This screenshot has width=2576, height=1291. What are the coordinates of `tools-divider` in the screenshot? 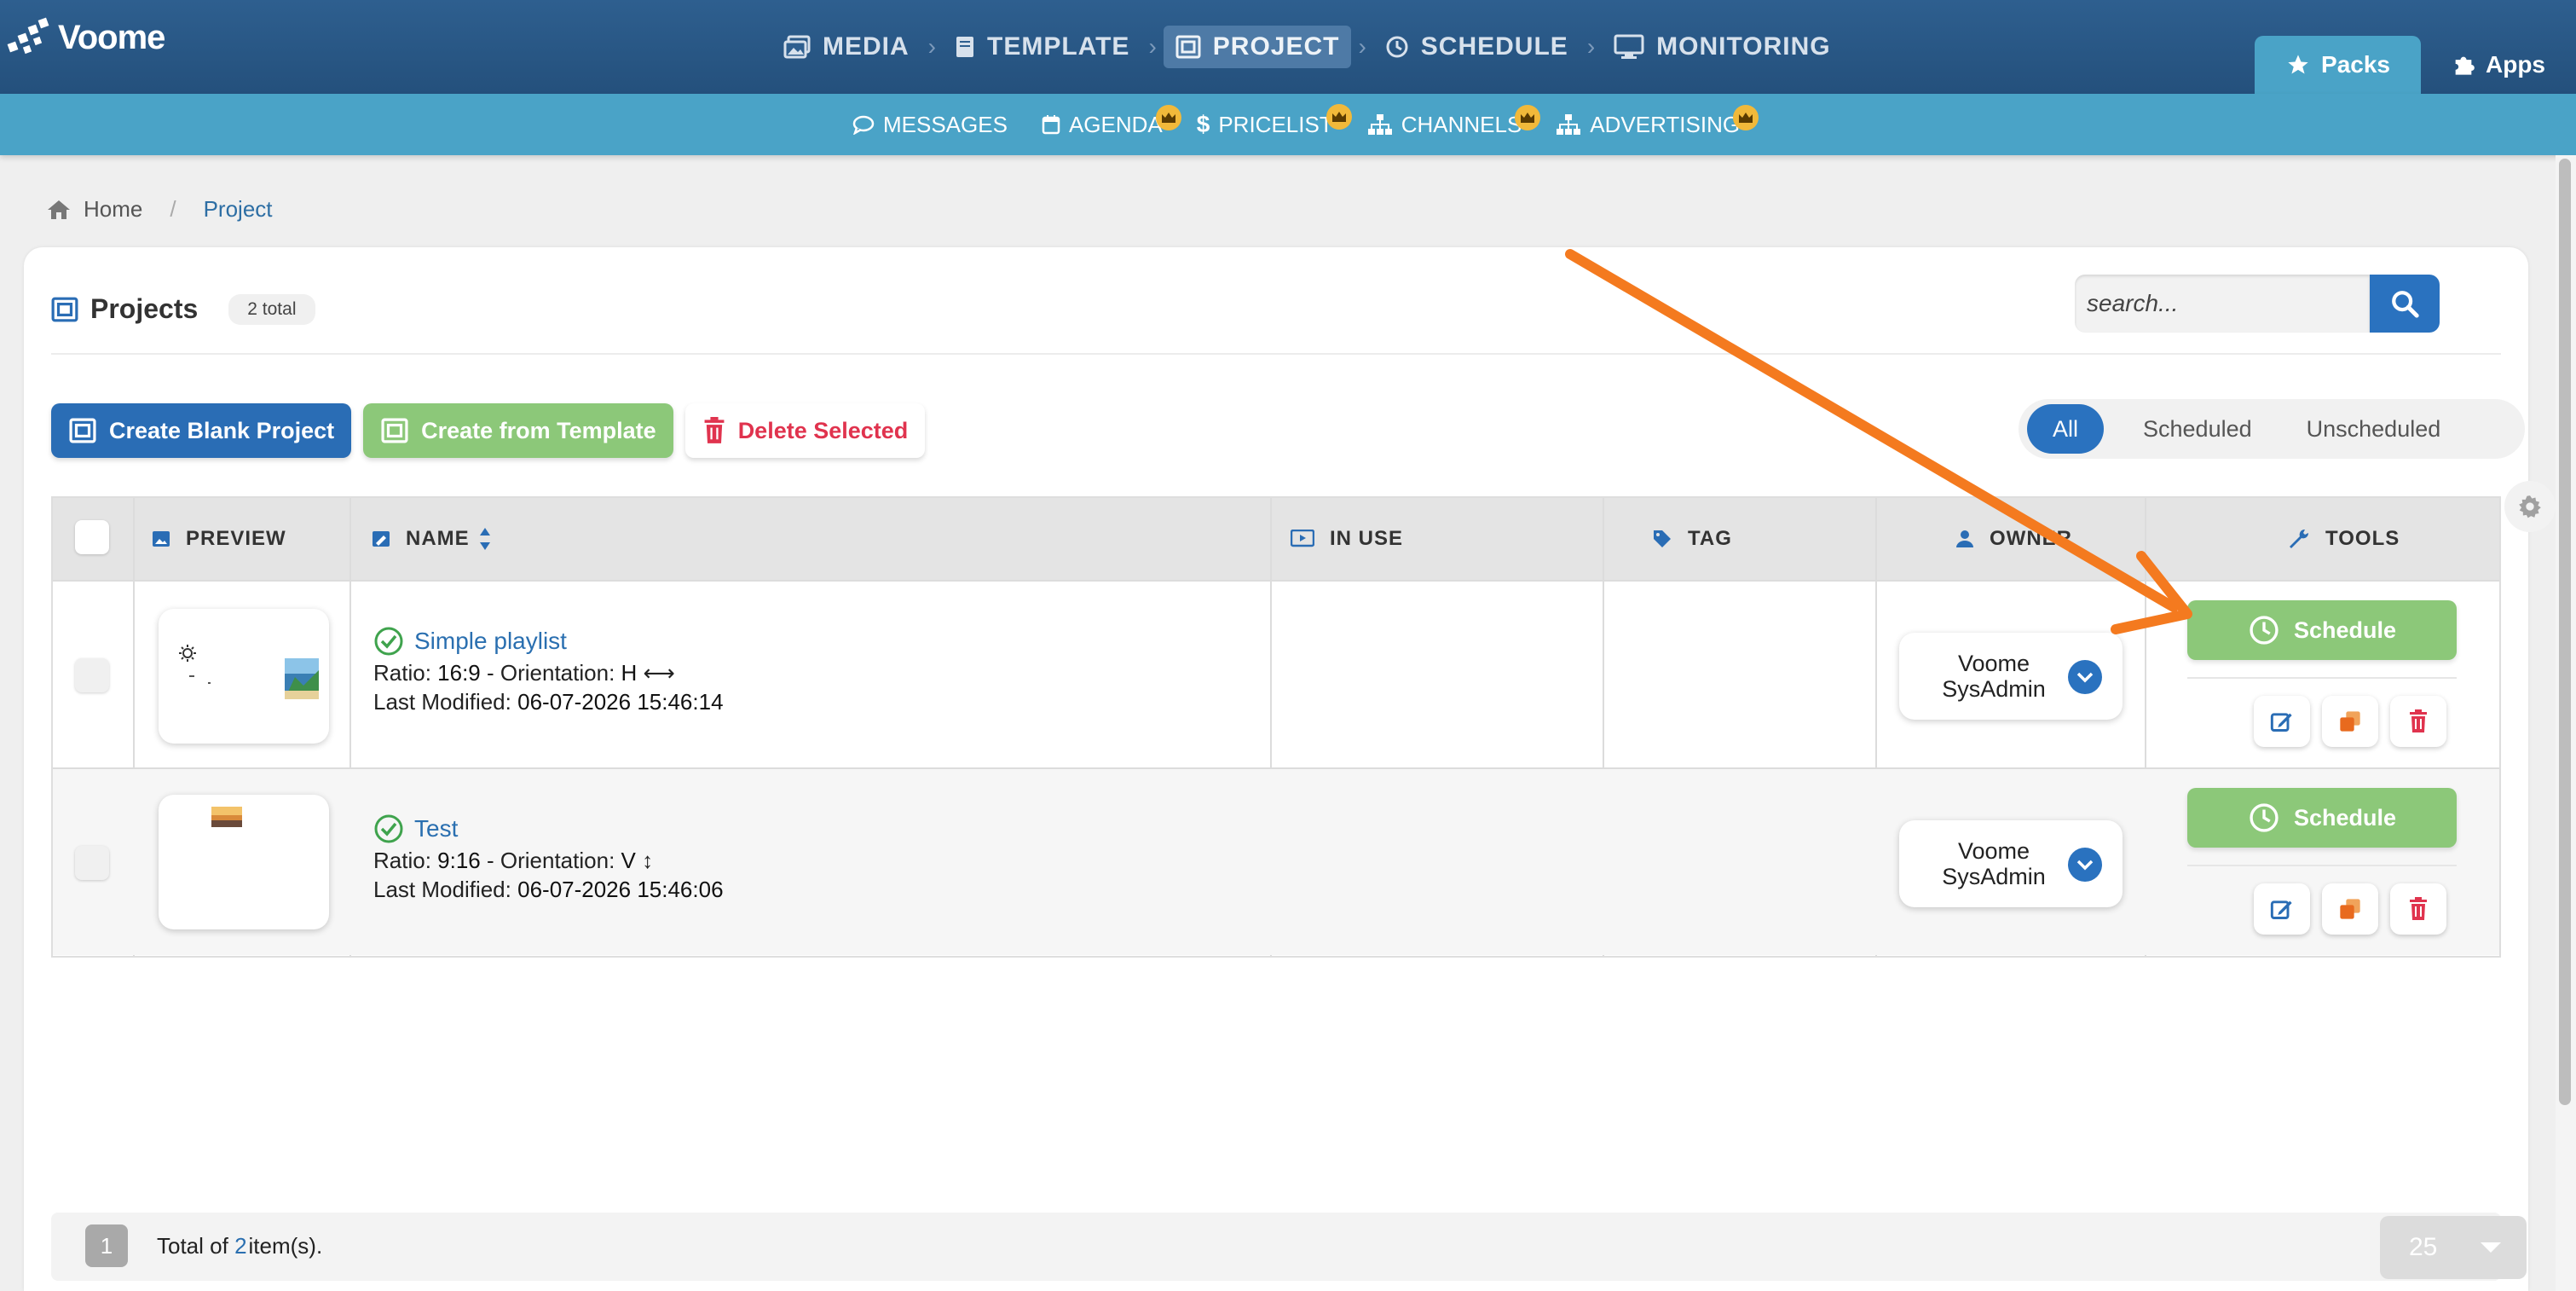 It's located at (2322, 865).